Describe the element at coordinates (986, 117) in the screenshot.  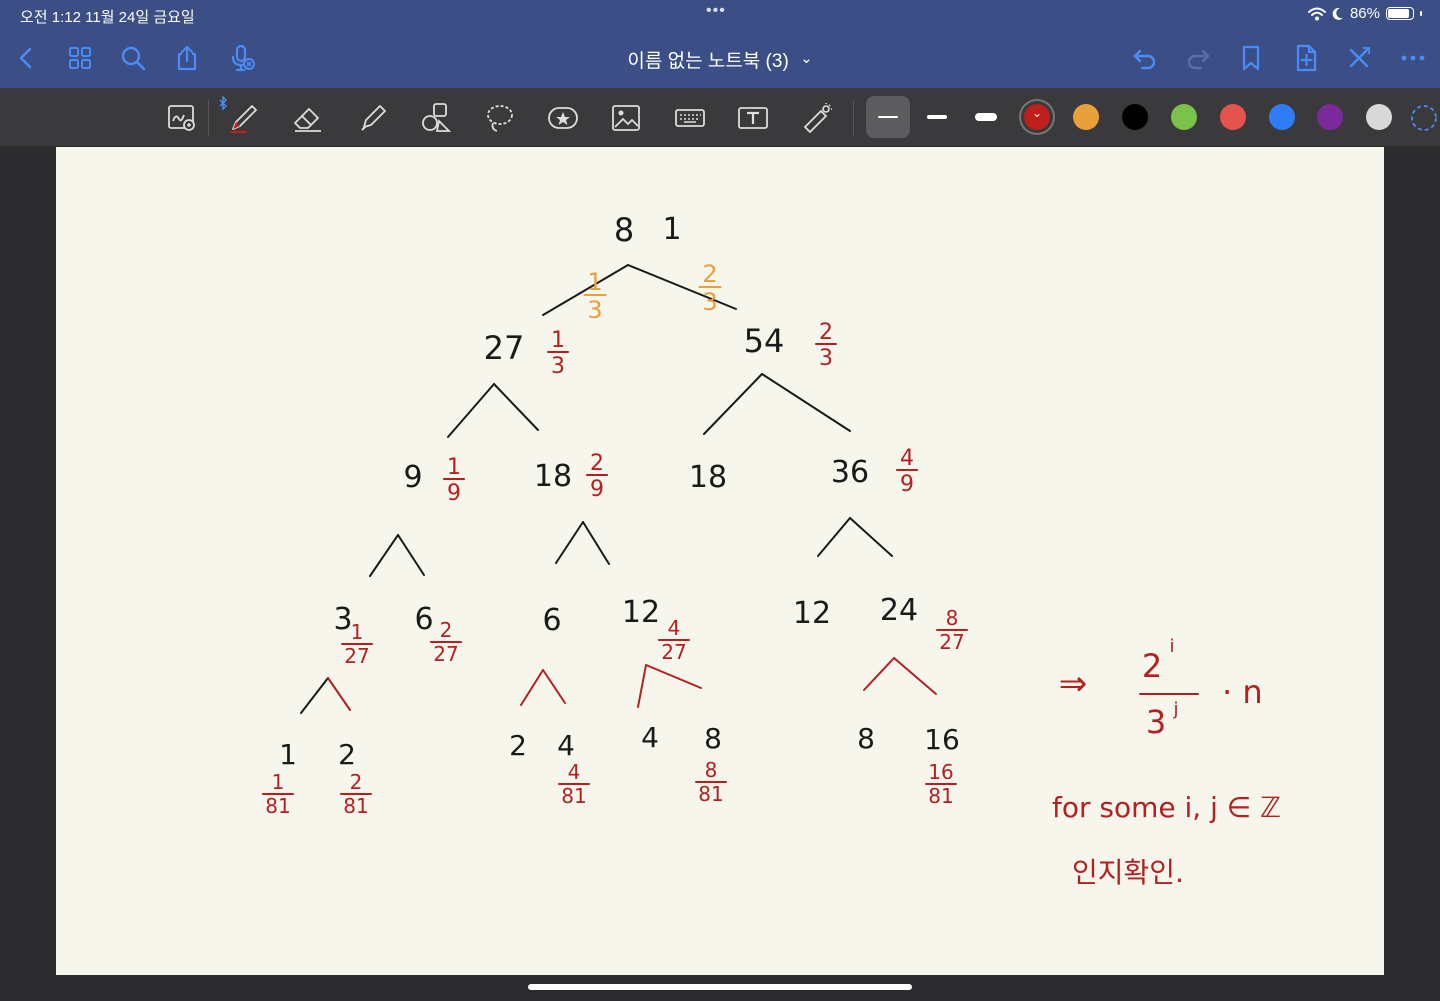
I see `stroke-thick-option` at that location.